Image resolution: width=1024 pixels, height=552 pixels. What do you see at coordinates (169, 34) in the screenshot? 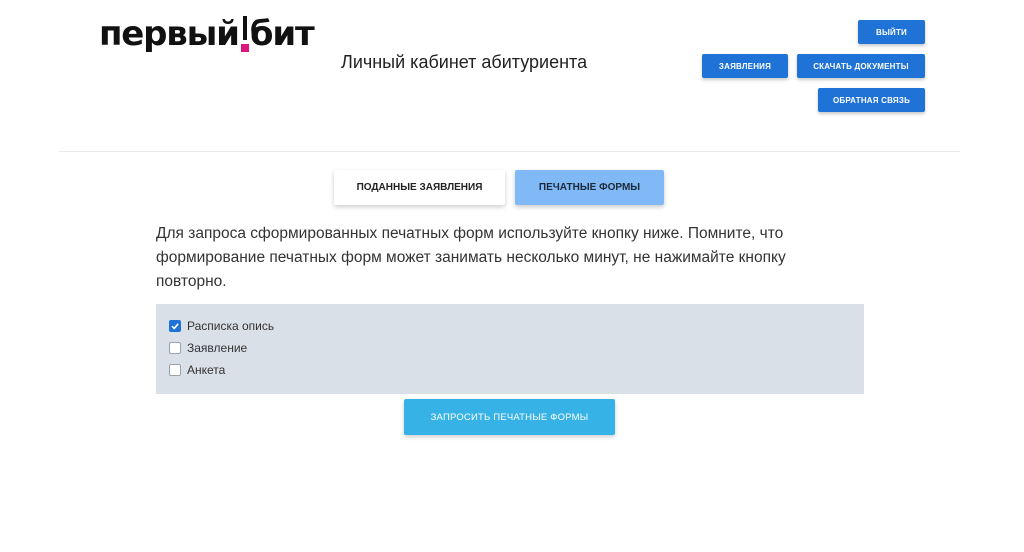
I see `logo-text-left: первый` at bounding box center [169, 34].